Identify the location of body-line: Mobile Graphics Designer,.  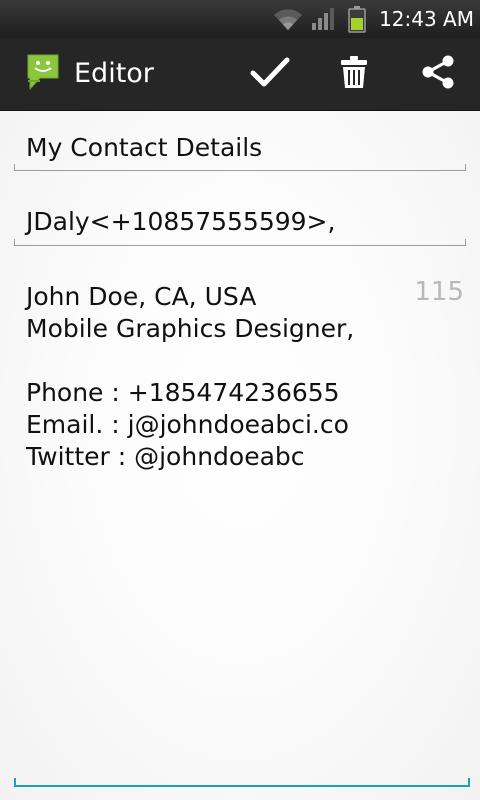
(190, 328).